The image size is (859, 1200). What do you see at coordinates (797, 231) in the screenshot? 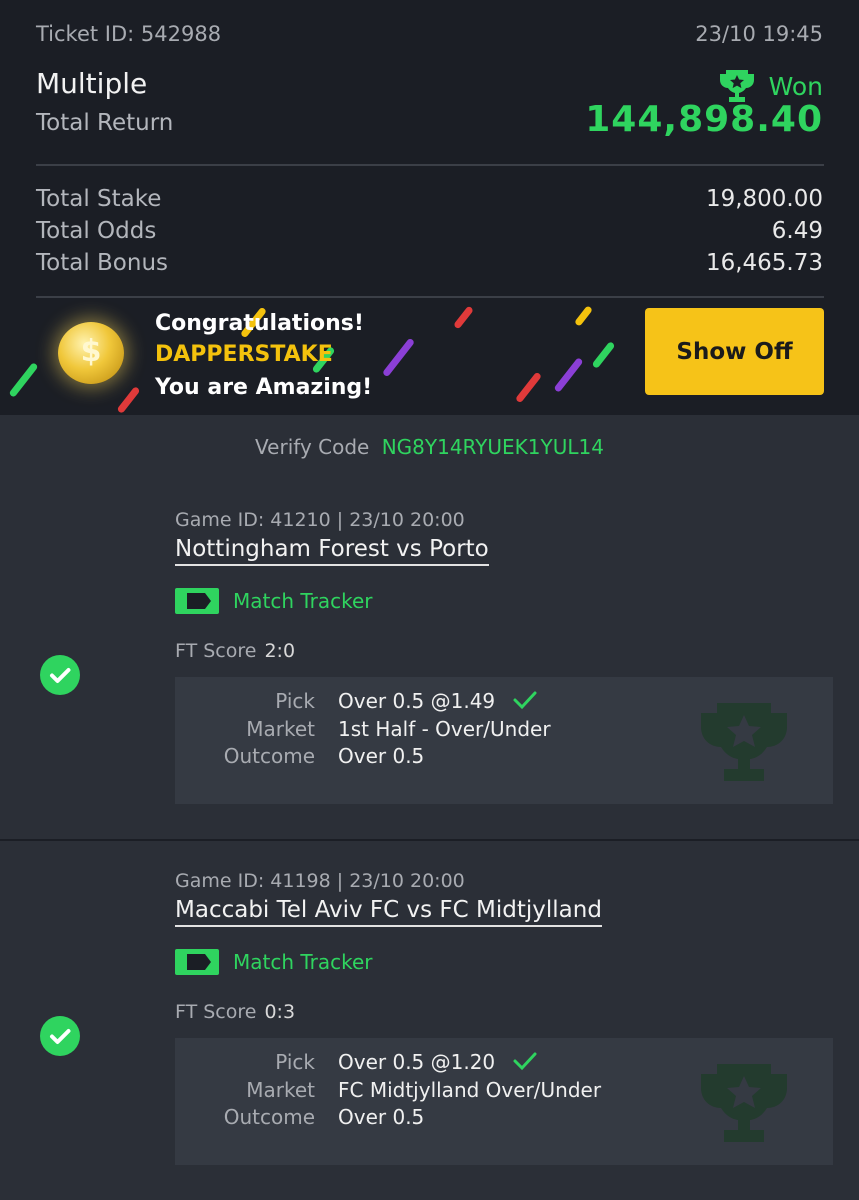
I see `total-odds-value: 6.49` at bounding box center [797, 231].